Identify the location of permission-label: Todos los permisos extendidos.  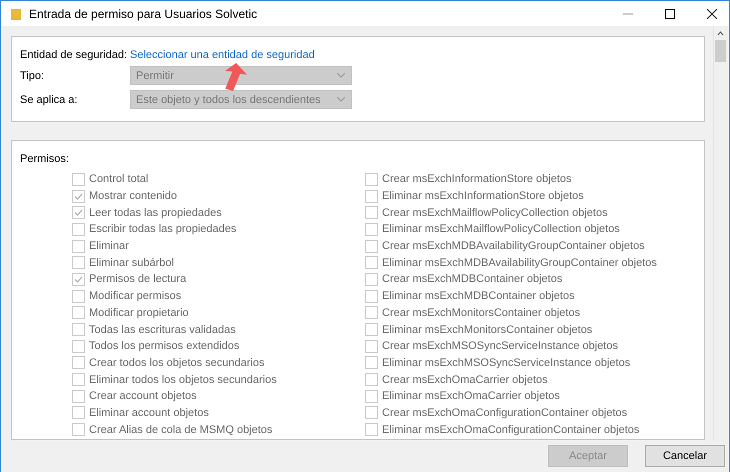
(164, 346).